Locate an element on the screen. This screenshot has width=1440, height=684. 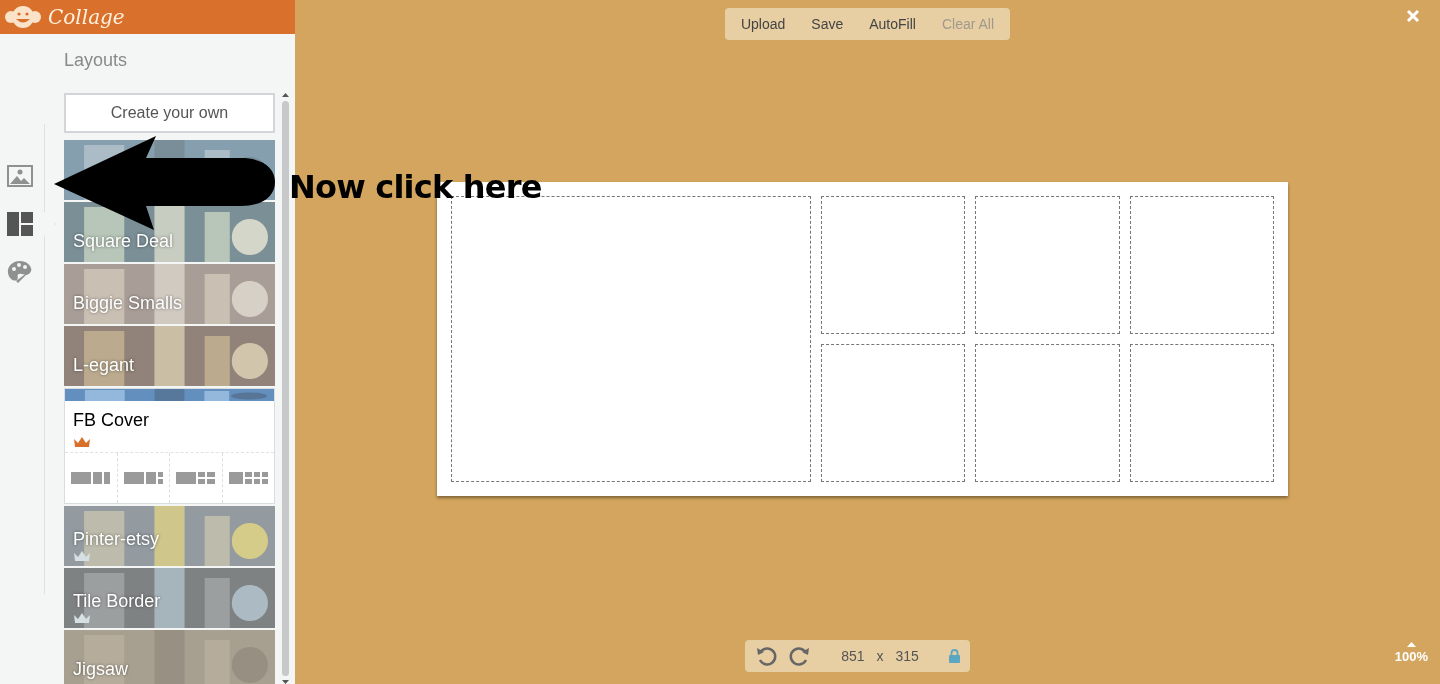
zoom-level: 100% is located at coordinates (1411, 656).